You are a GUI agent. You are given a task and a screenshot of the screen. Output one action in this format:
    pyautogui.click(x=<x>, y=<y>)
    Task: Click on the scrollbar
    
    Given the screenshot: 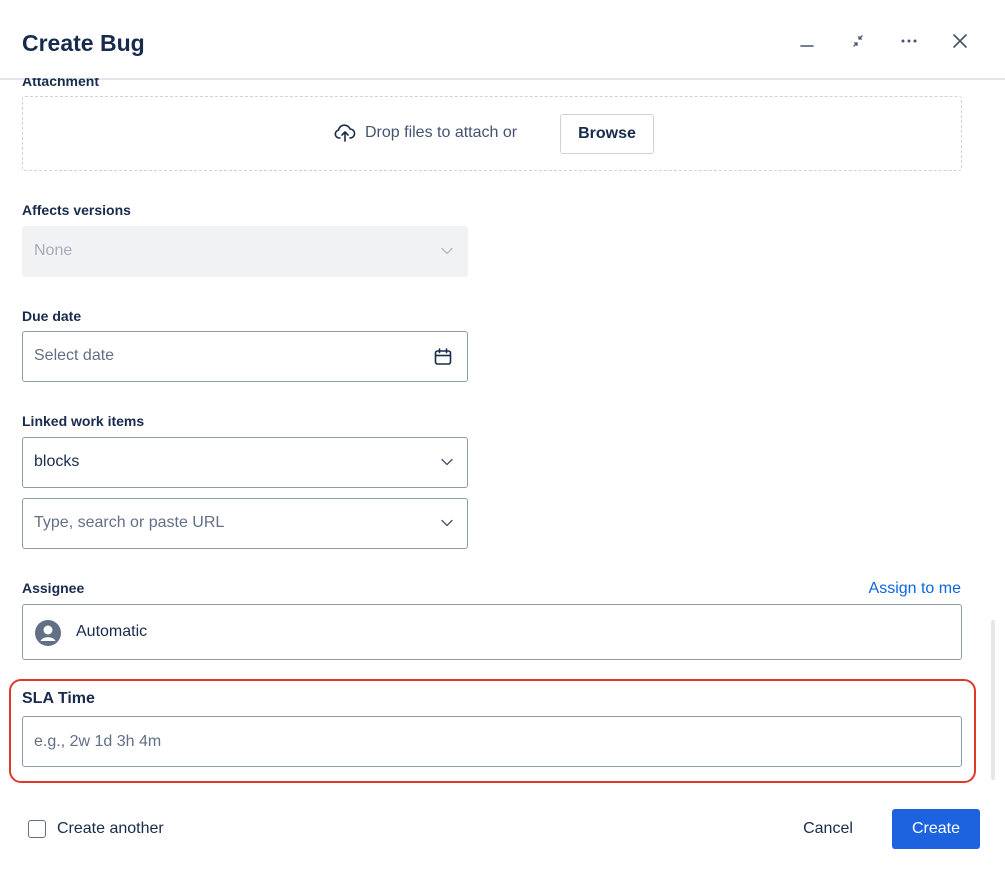 What is the action you would take?
    pyautogui.click(x=993, y=700)
    